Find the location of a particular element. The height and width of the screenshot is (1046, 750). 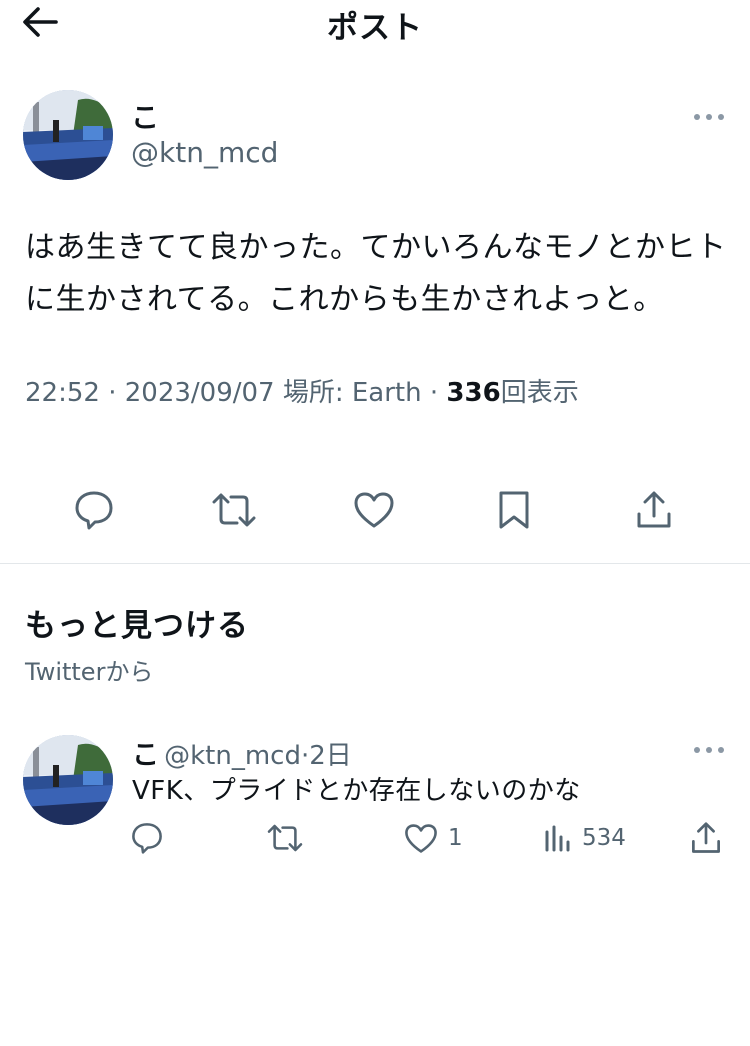

bookmark-icon is located at coordinates (514, 510).